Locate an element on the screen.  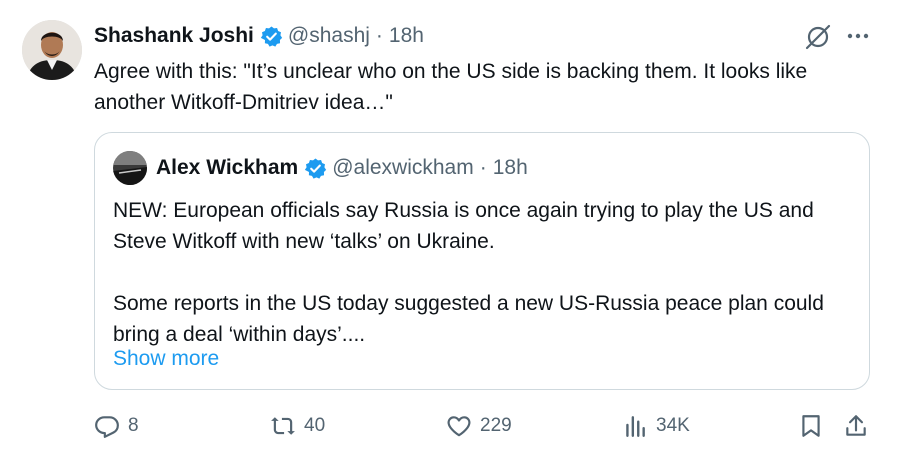
quoted-time: 18h is located at coordinates (510, 168).